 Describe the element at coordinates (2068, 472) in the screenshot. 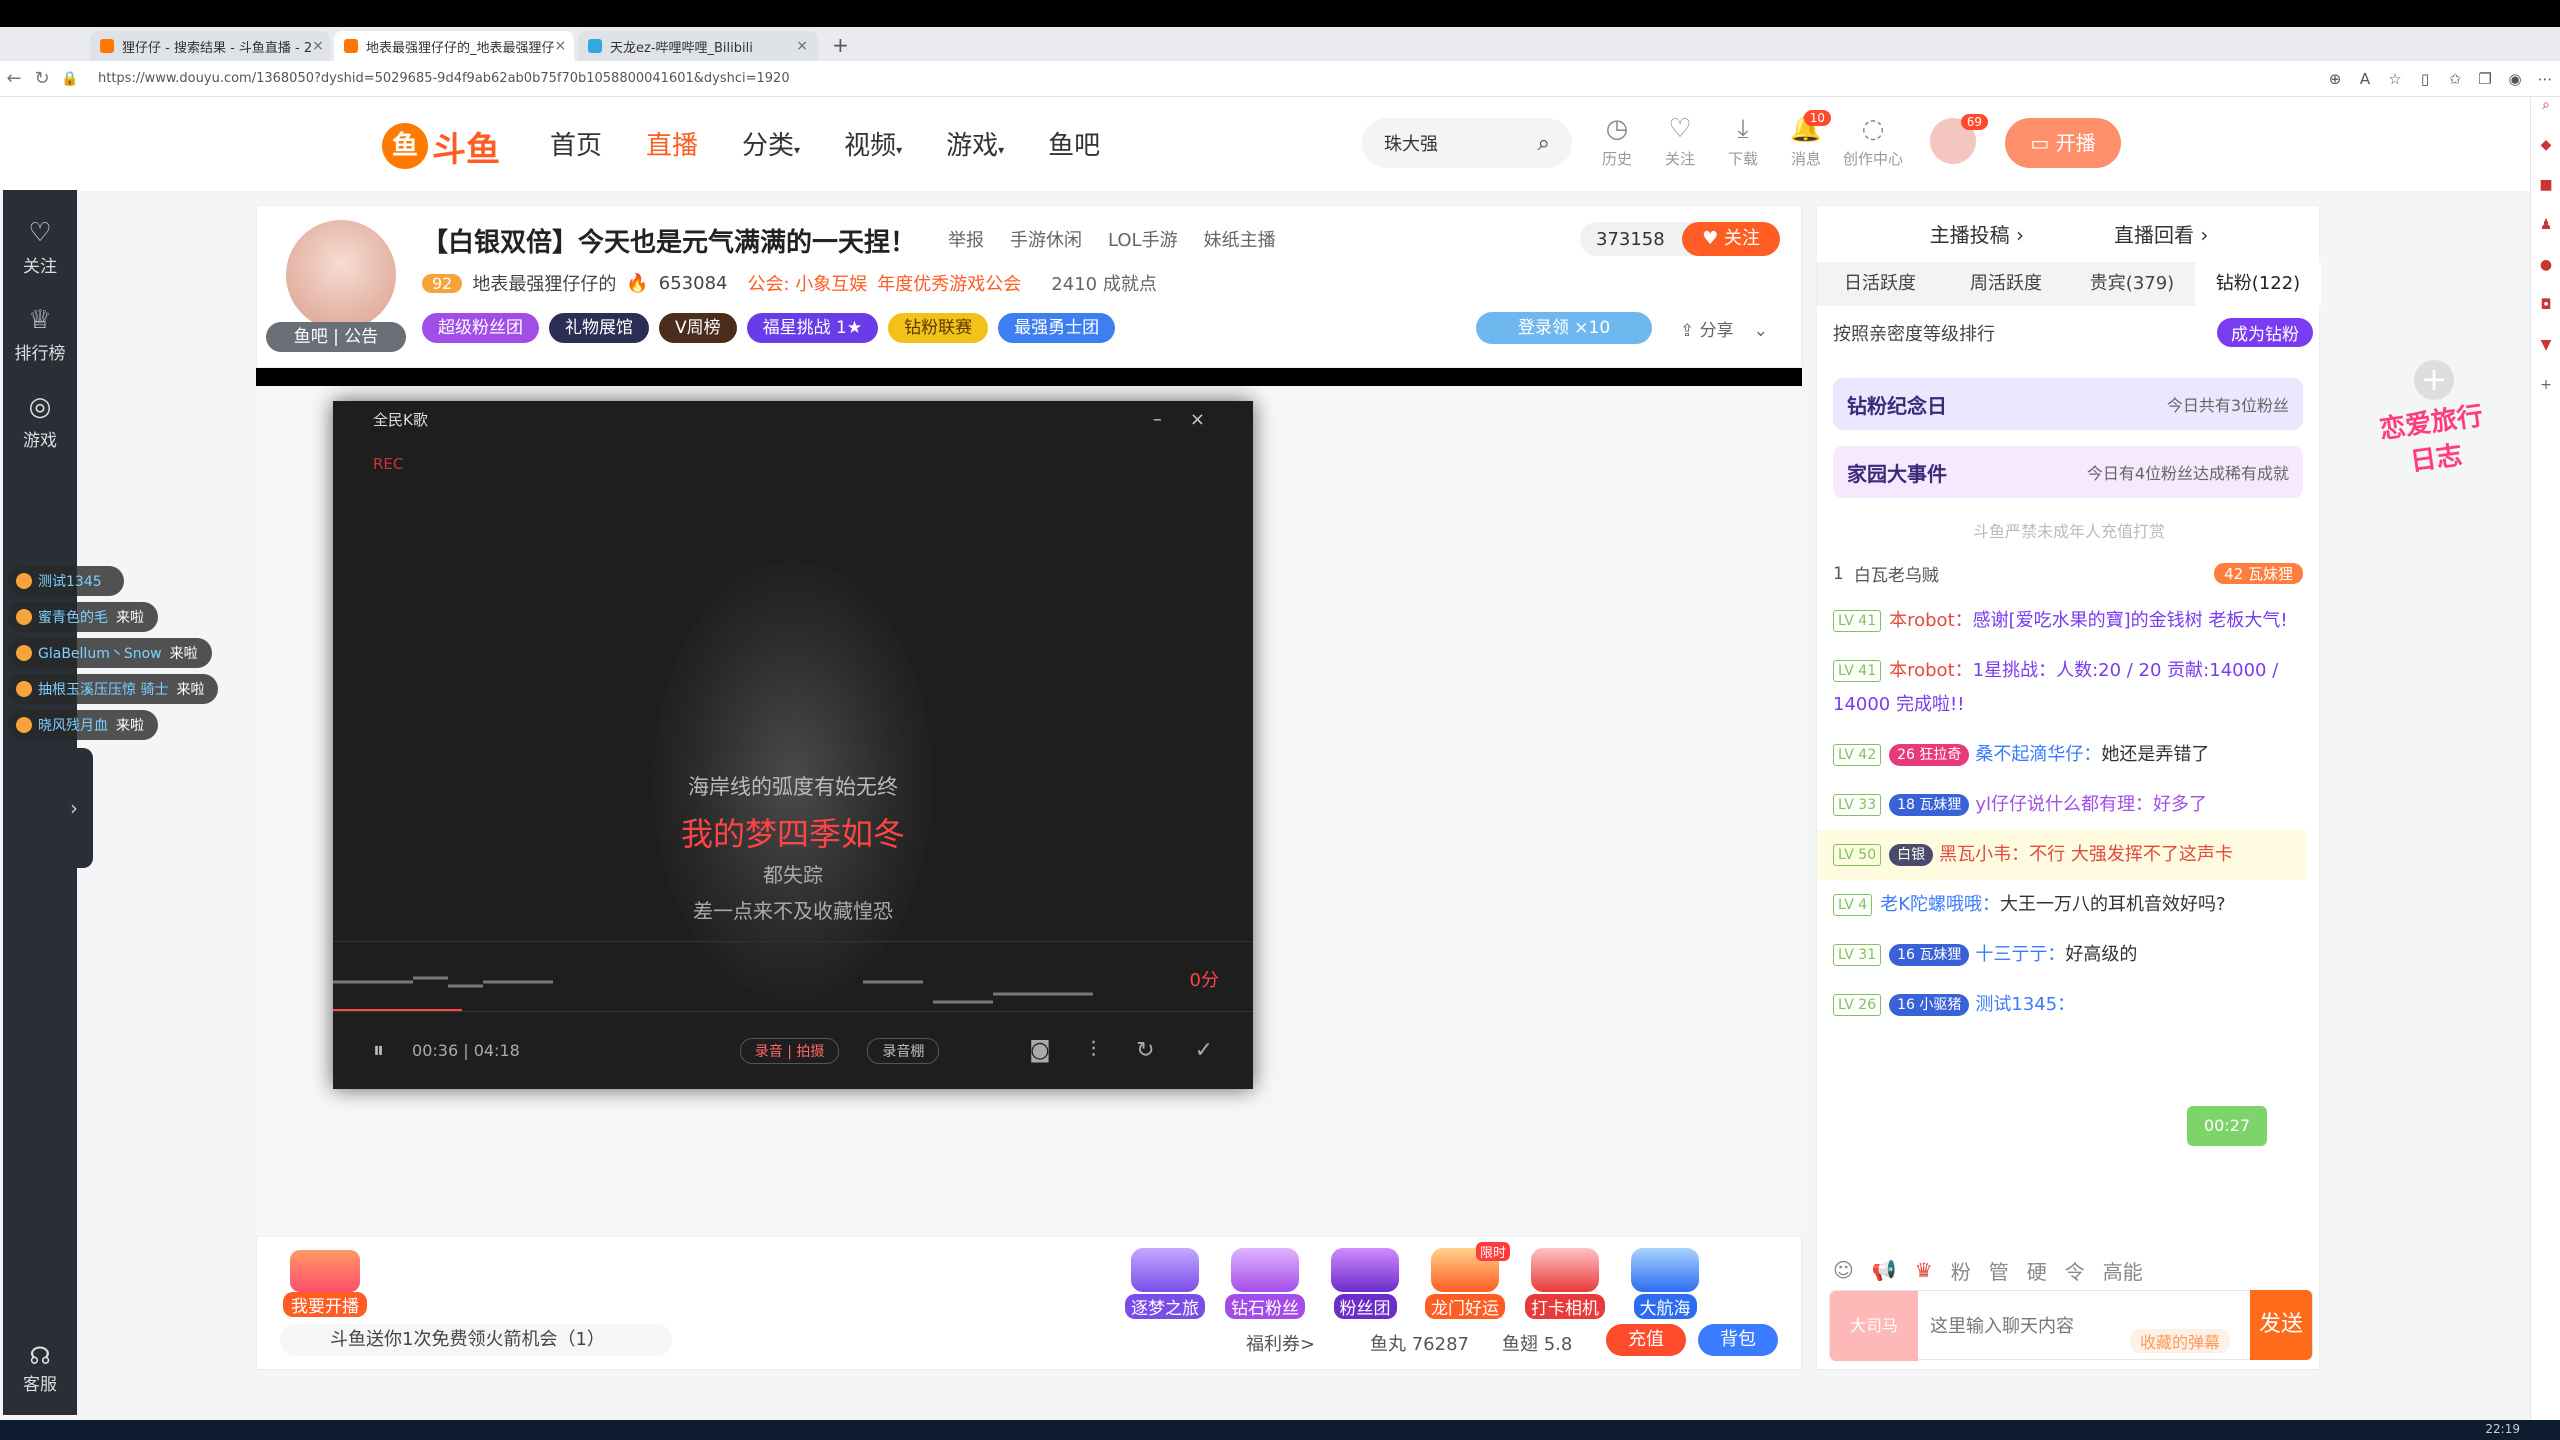

I see `home-events-banner: 家园大事件 今日有4位粉丝达成稀有成就` at that location.